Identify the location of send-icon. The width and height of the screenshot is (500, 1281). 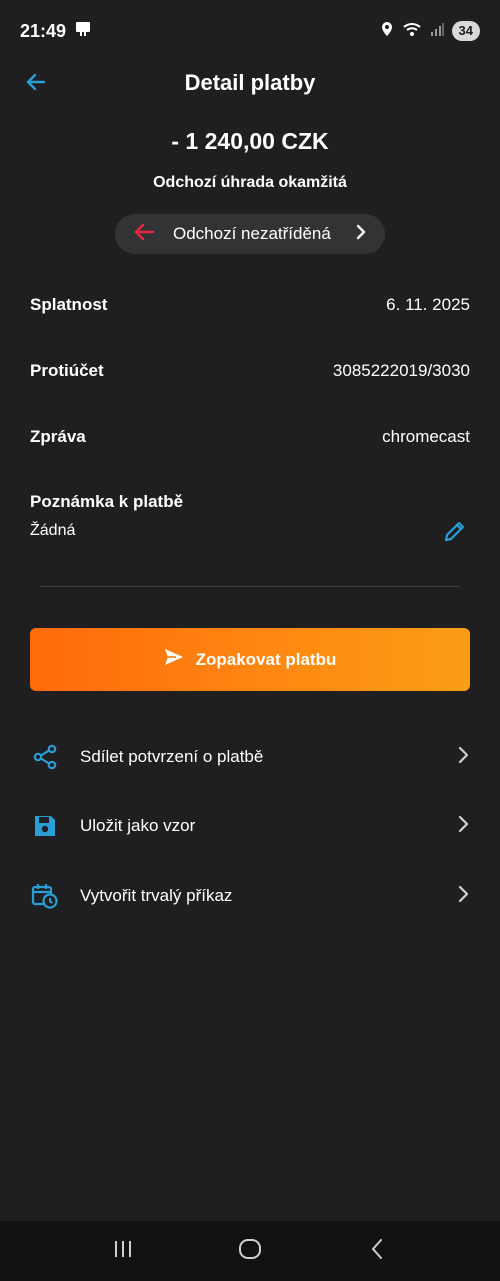
(174, 659).